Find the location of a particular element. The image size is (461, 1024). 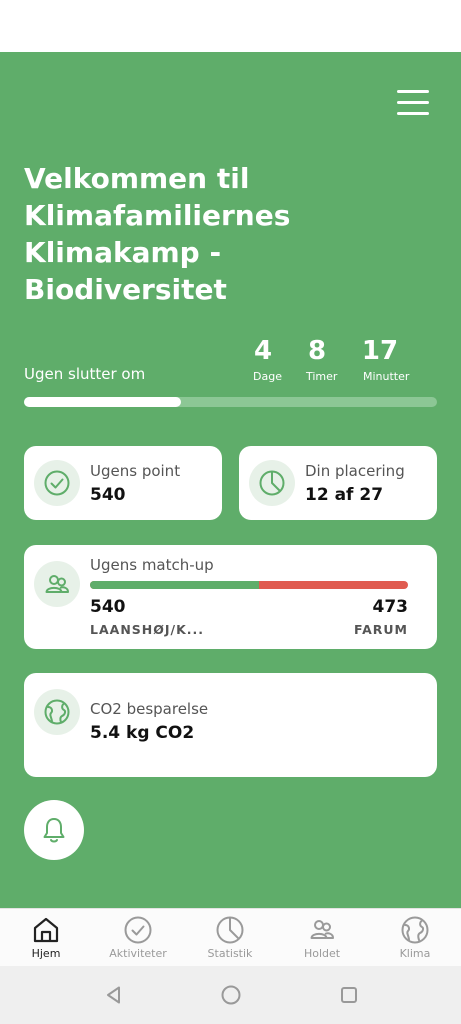

week-progress-fill is located at coordinates (102, 402).